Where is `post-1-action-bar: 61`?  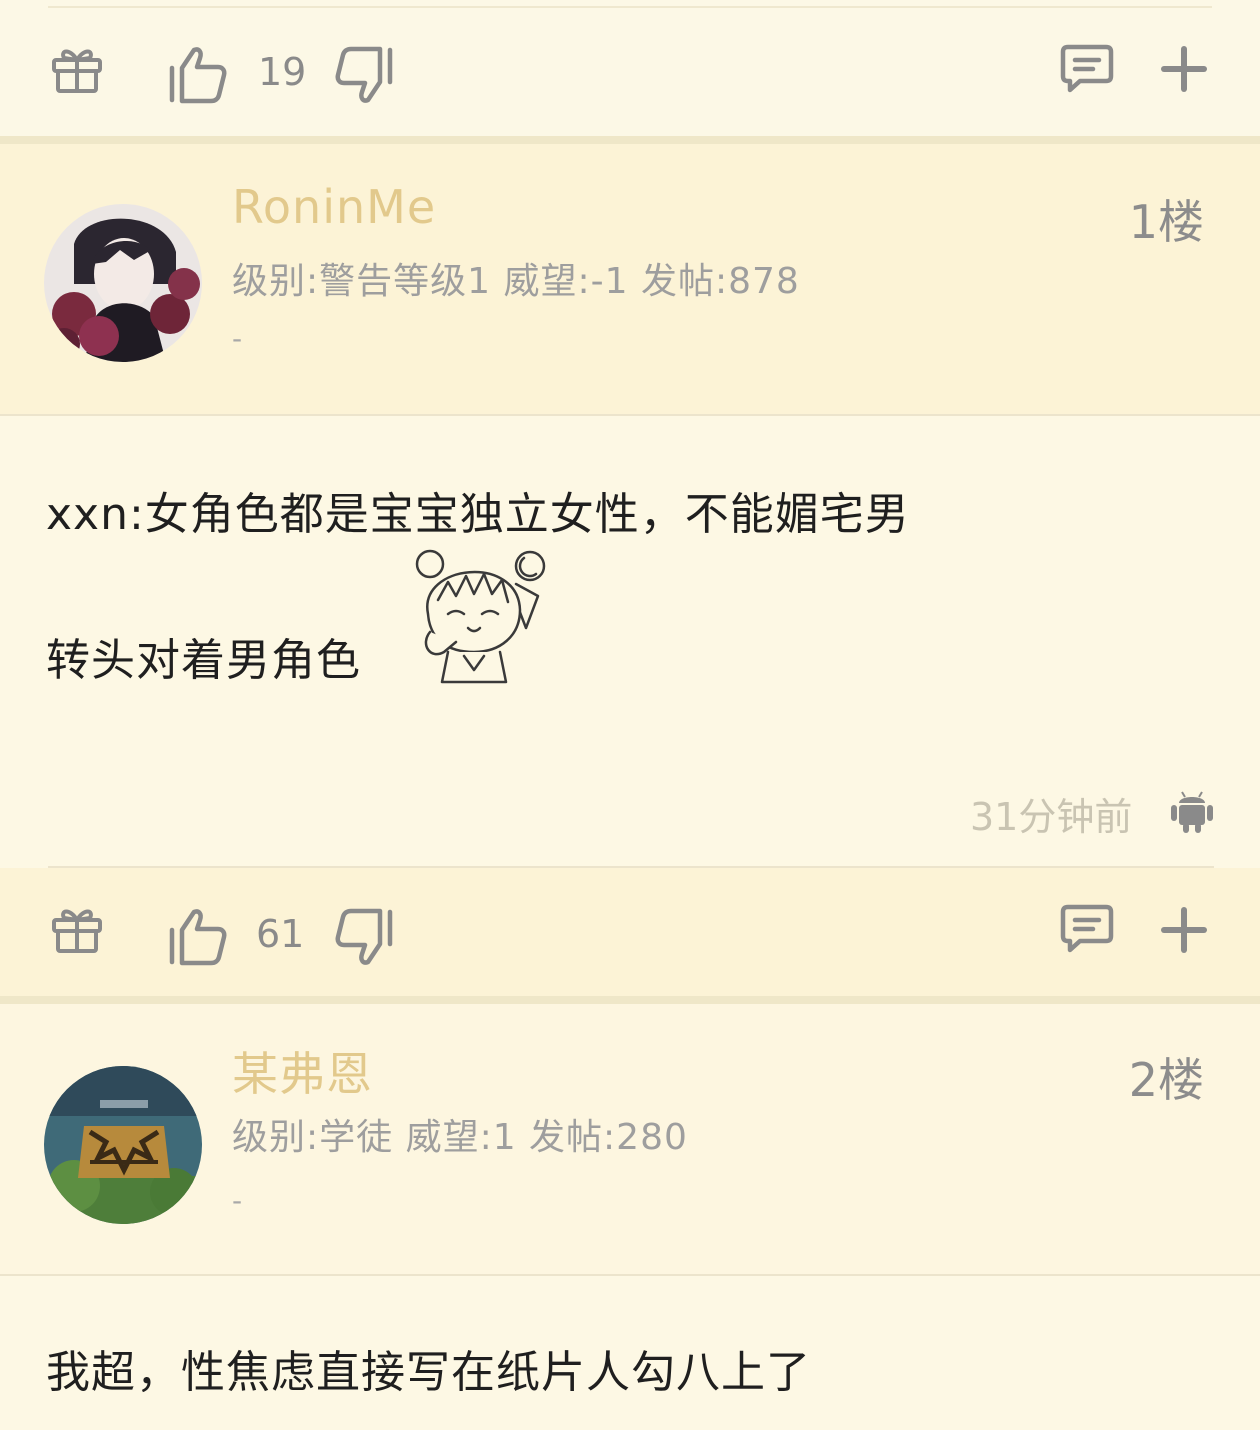 post-1-action-bar: 61 is located at coordinates (630, 932).